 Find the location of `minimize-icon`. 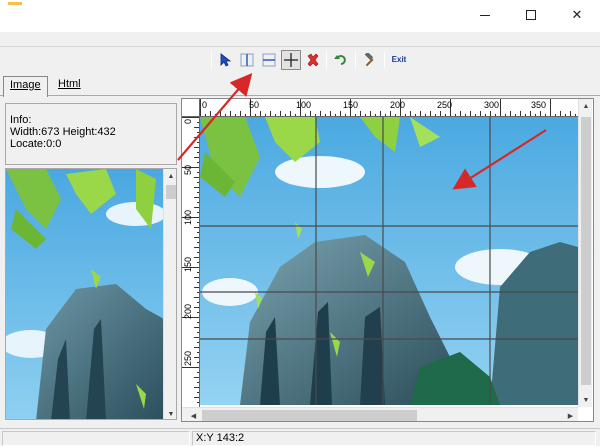

minimize-icon is located at coordinates (485, 15).